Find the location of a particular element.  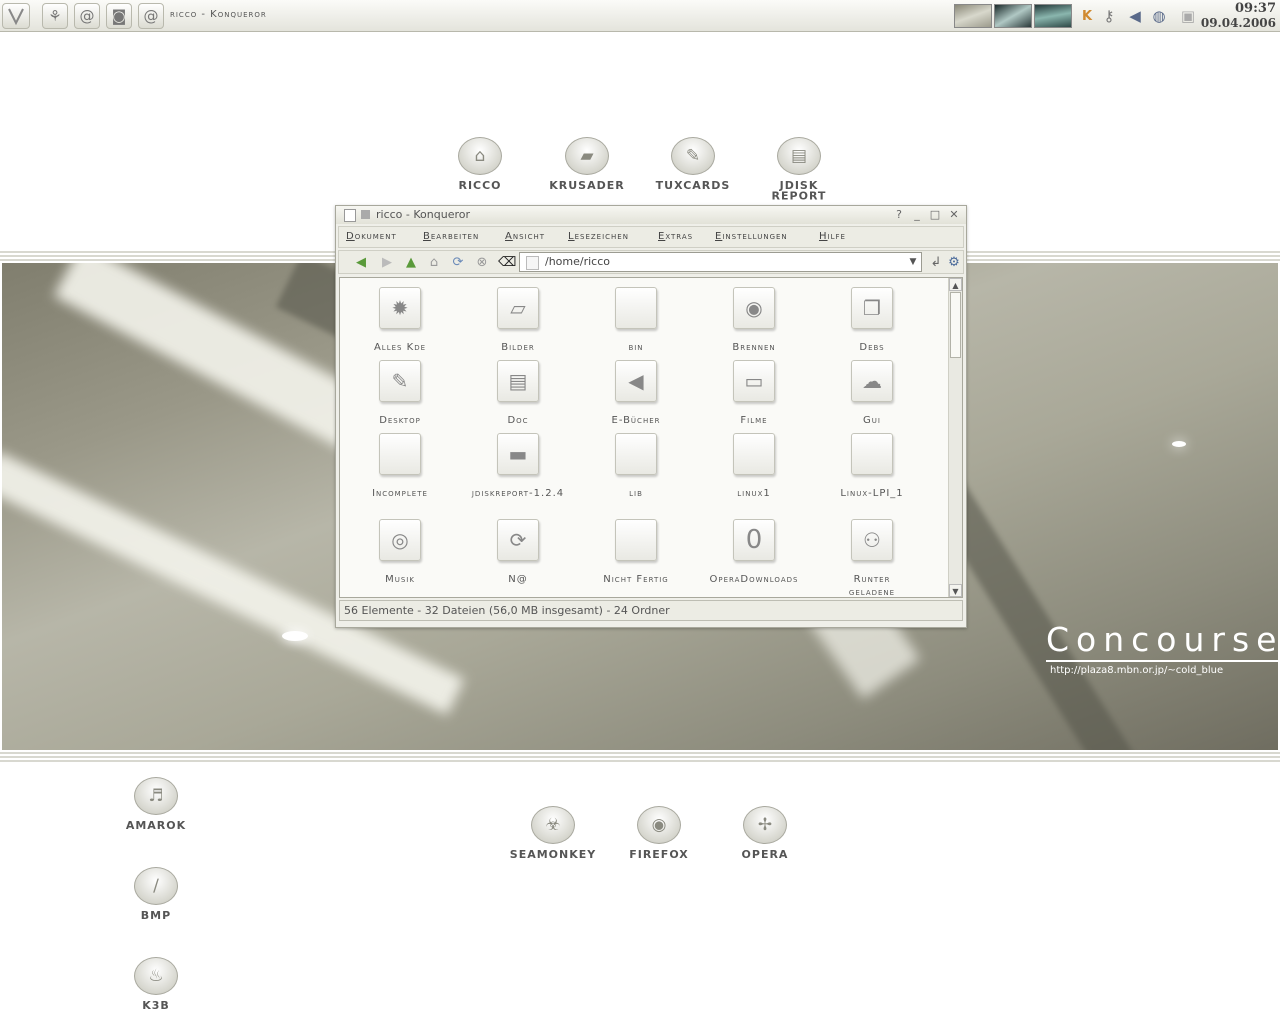

cd-icon: ◉ is located at coordinates (754, 308).